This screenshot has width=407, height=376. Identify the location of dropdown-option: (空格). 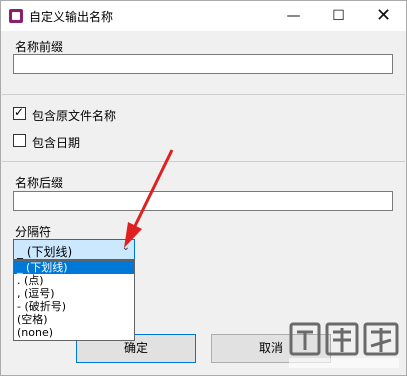
(74, 319).